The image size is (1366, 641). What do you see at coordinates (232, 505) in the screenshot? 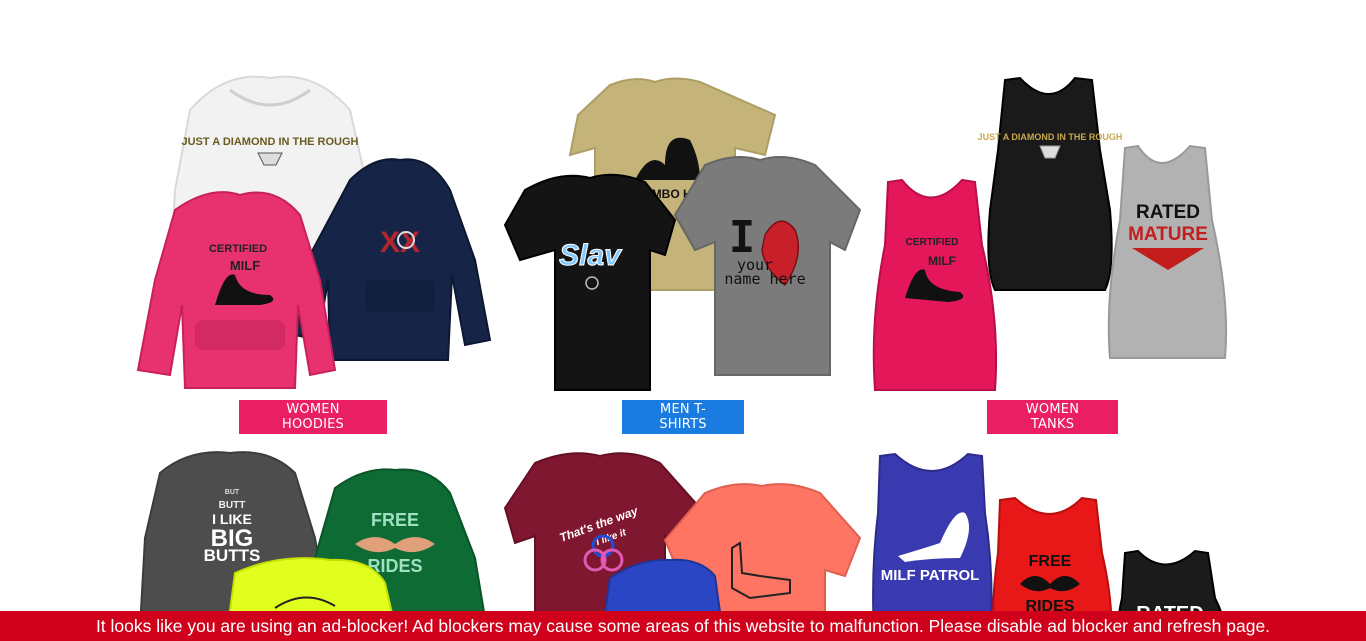
I see `butts-small2-print: BUTT` at bounding box center [232, 505].